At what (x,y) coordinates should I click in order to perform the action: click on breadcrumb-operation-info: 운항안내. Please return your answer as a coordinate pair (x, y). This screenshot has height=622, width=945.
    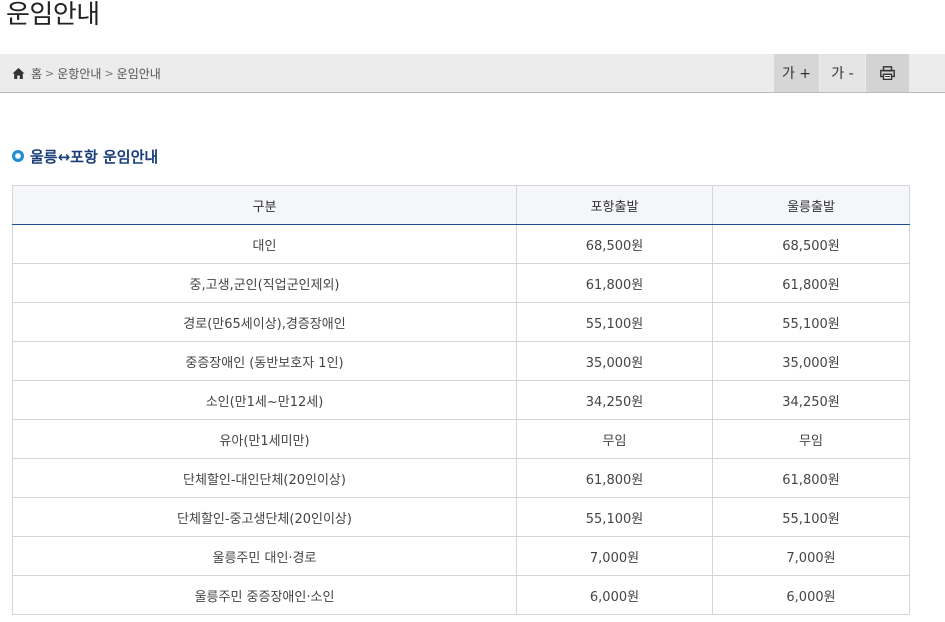
    Looking at the image, I should click on (79, 73).